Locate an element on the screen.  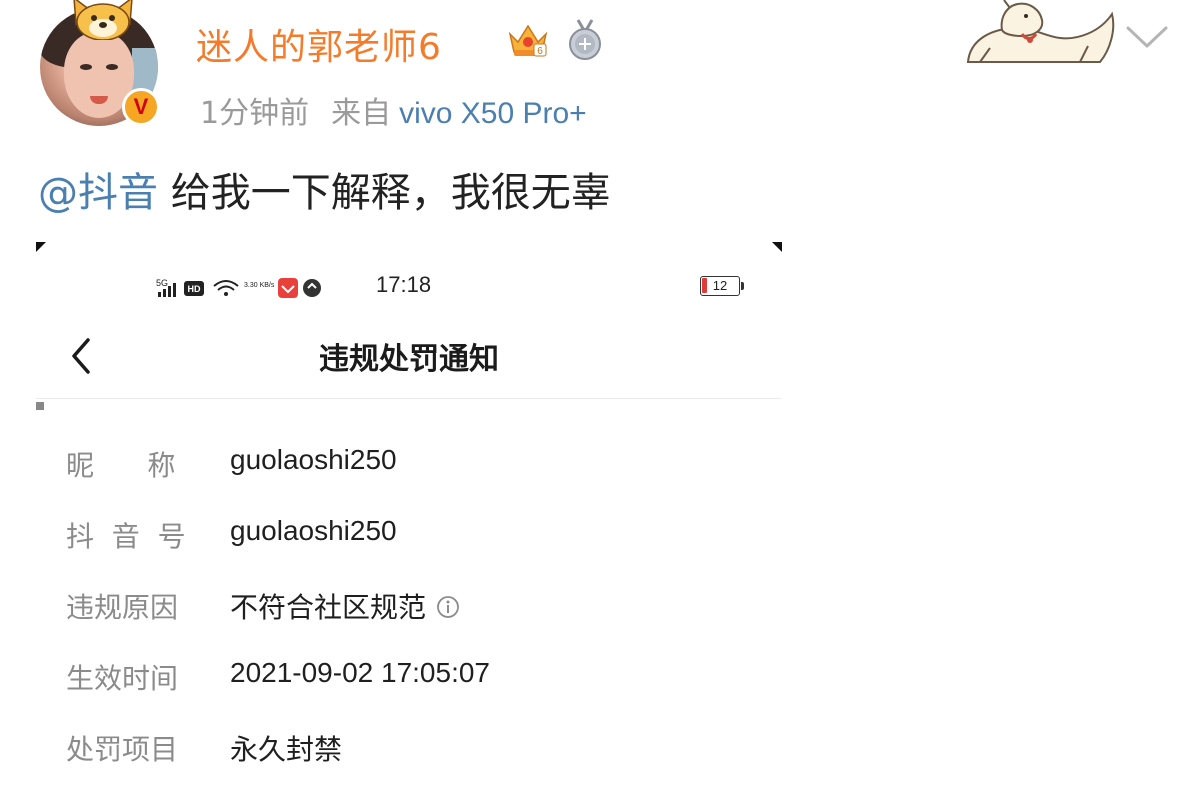
post-body: 给我一下解释，我很无辜 is located at coordinates (384, 193).